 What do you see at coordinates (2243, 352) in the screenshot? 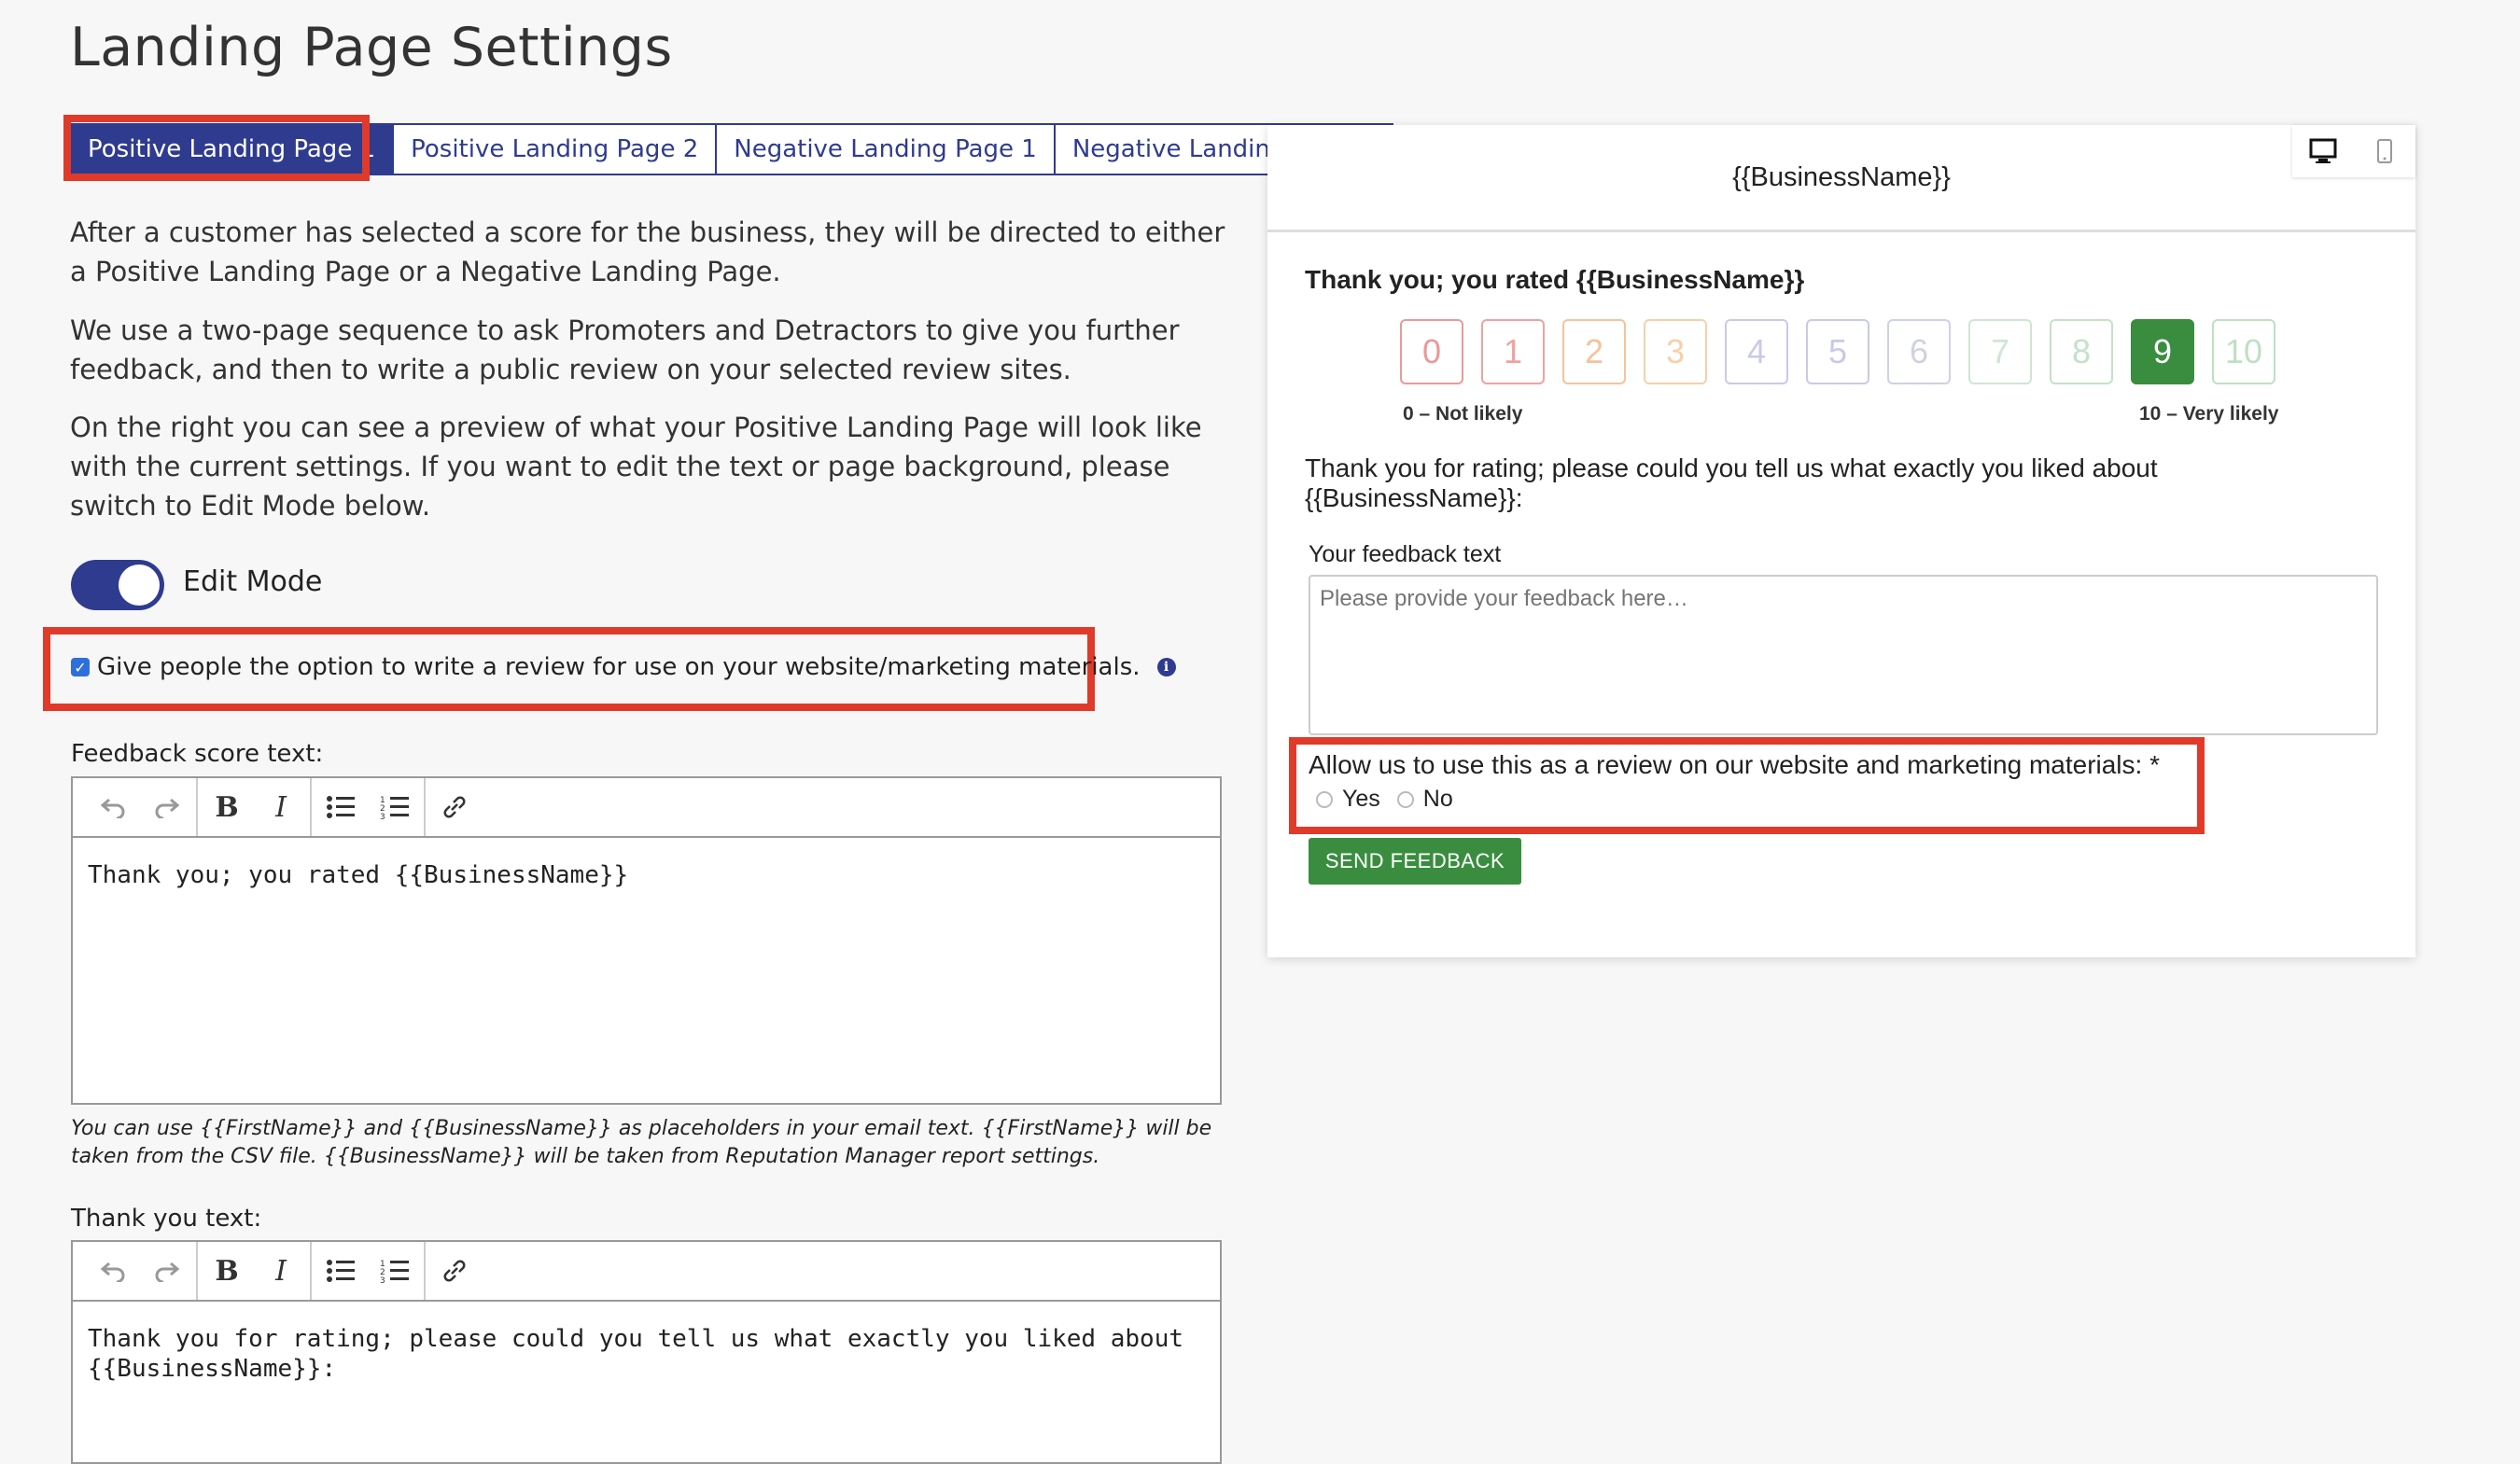
I see `score-button-10: 10` at bounding box center [2243, 352].